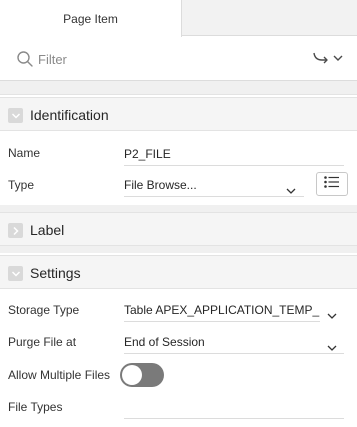  I want to click on storage-type-select: Table APEX_APPLICATION_TEMP_FILES, so click(222, 310).